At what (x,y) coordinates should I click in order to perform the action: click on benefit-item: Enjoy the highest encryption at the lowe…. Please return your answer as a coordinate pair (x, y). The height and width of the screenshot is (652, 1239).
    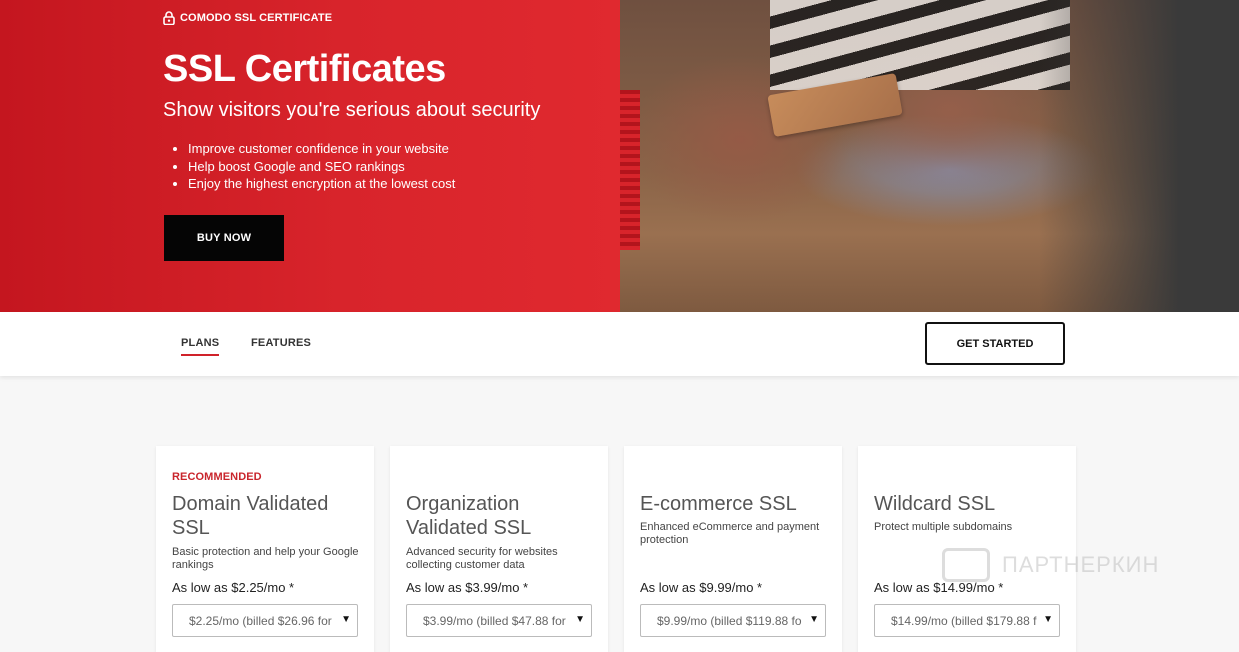
    Looking at the image, I should click on (321, 184).